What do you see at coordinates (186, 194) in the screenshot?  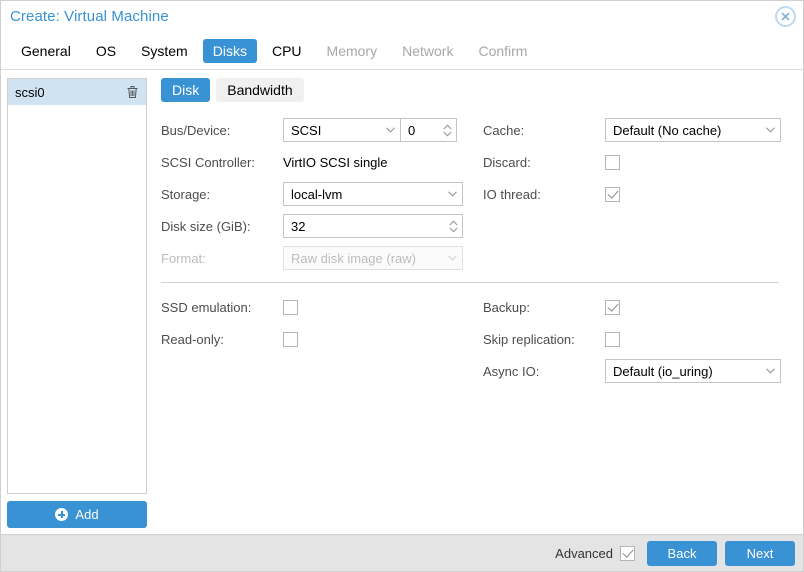 I see `storage-label: Storage:` at bounding box center [186, 194].